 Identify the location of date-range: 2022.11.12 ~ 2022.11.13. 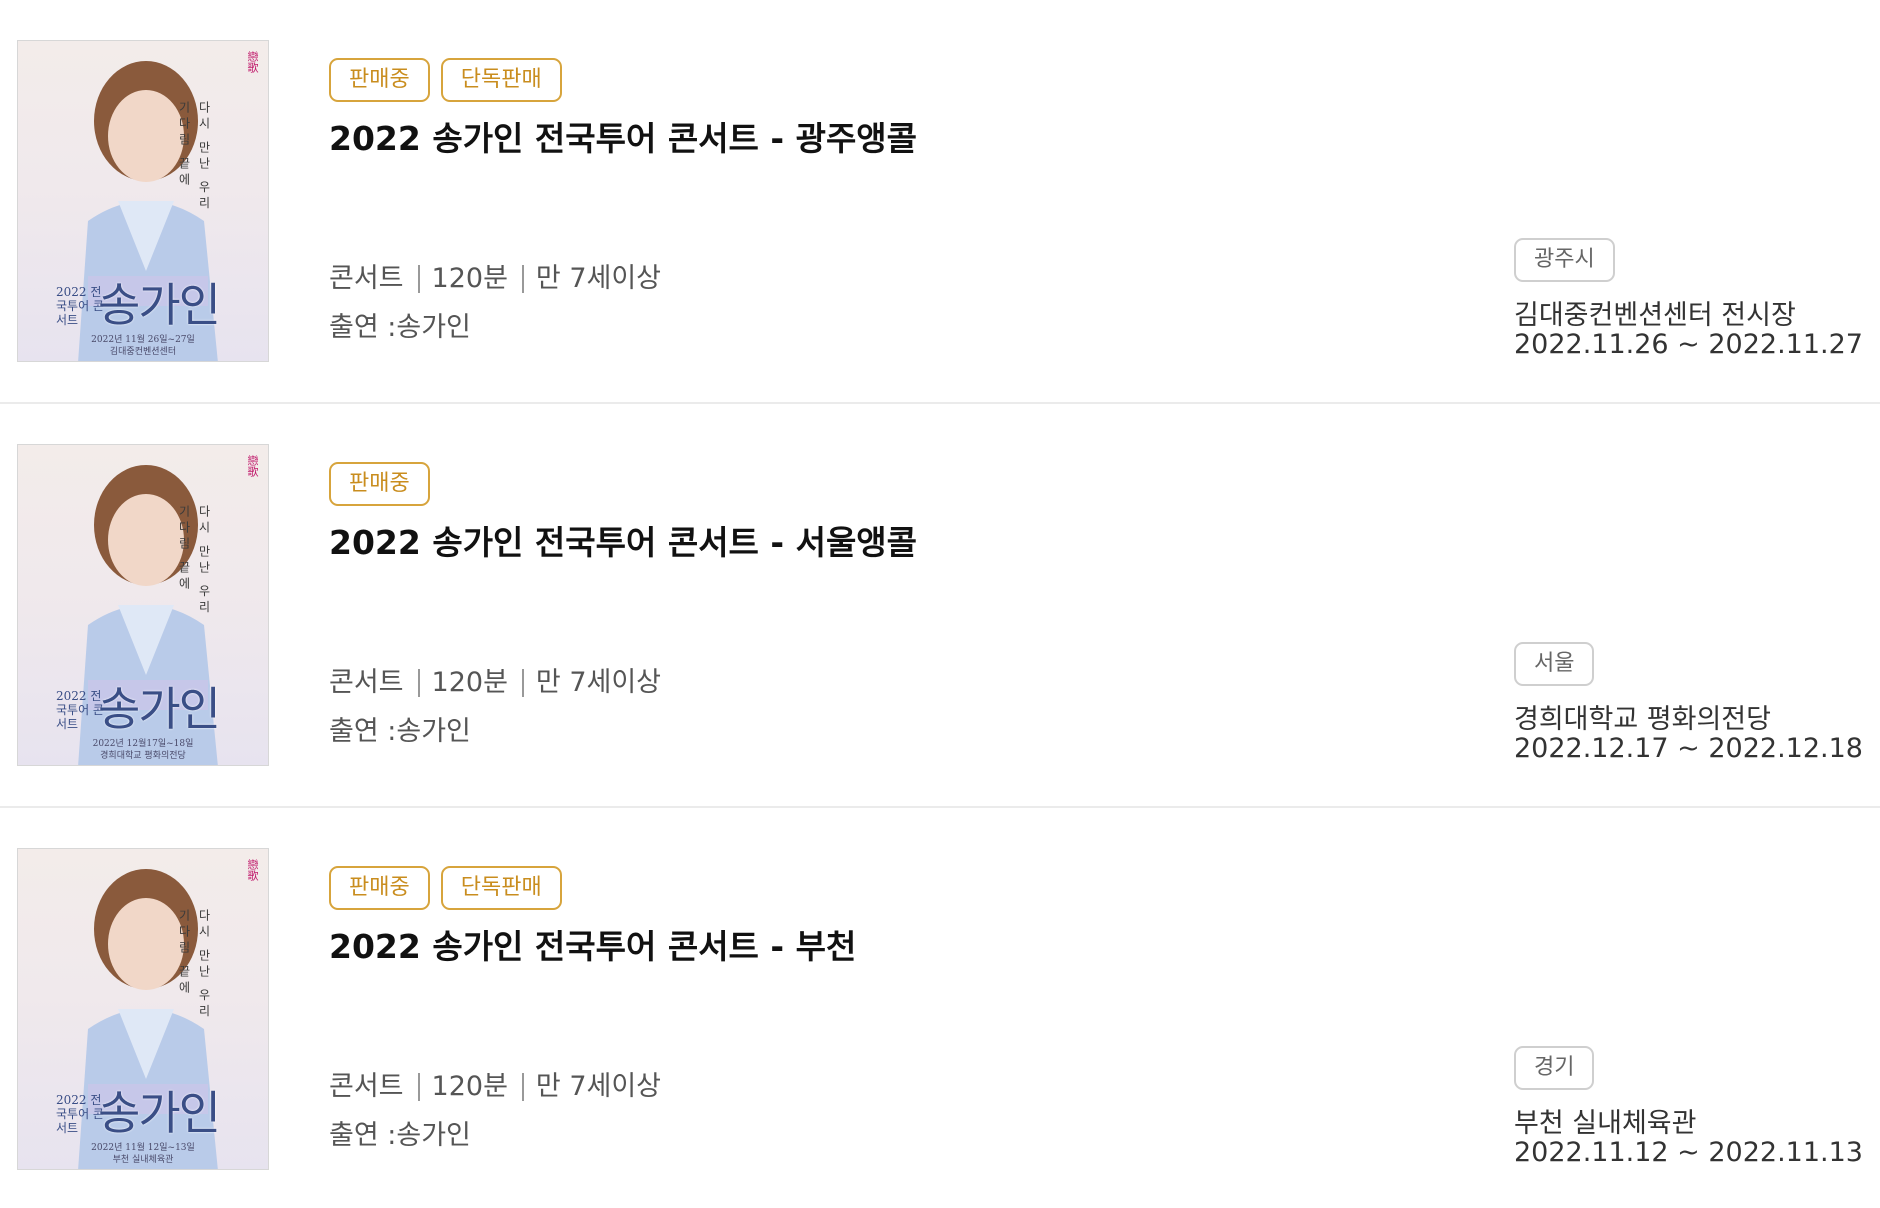
(1688, 1152).